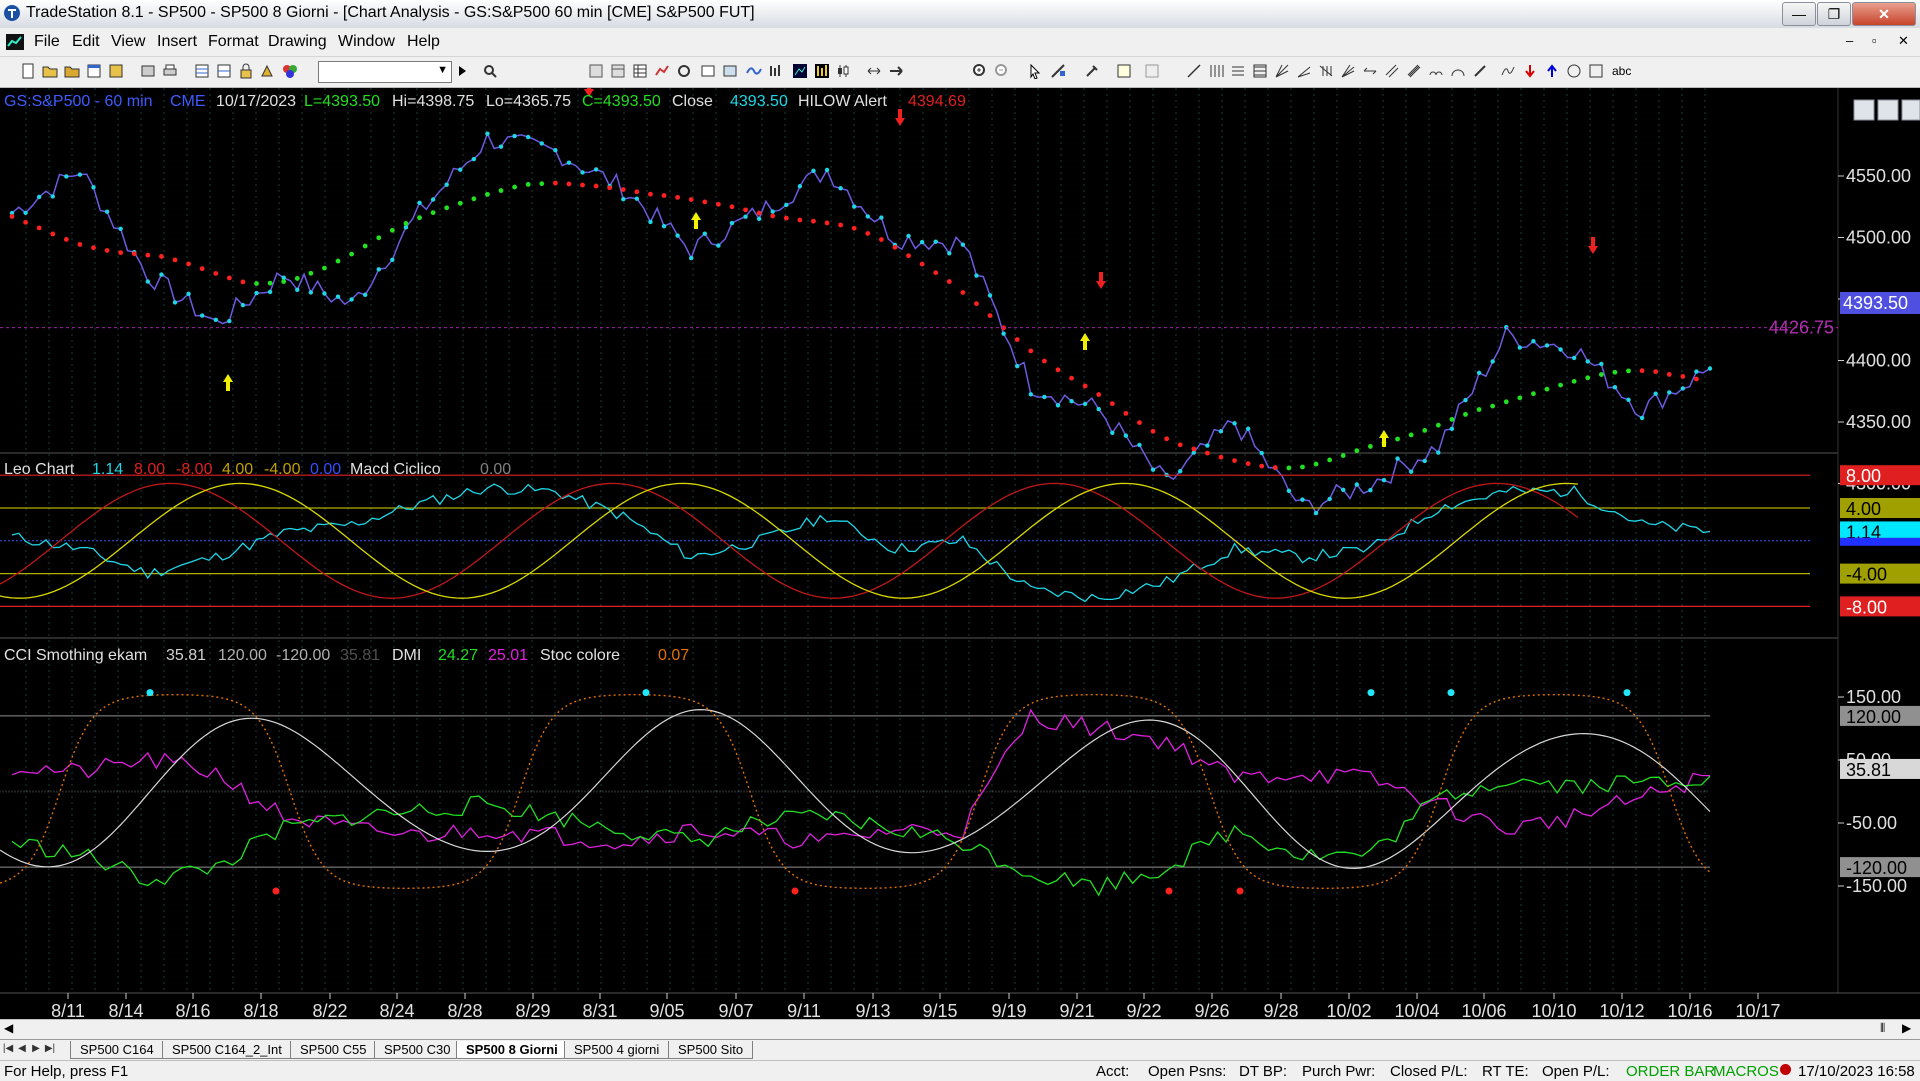 The height and width of the screenshot is (1081, 1920). Describe the element at coordinates (1370, 71) in the screenshot. I see `line-icon` at that location.